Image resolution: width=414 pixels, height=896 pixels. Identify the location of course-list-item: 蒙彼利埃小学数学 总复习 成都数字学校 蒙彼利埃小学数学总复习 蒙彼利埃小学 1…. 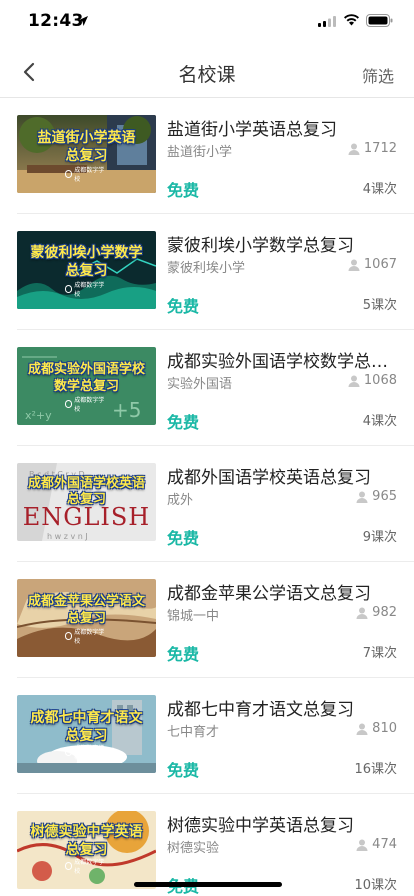
(215, 272).